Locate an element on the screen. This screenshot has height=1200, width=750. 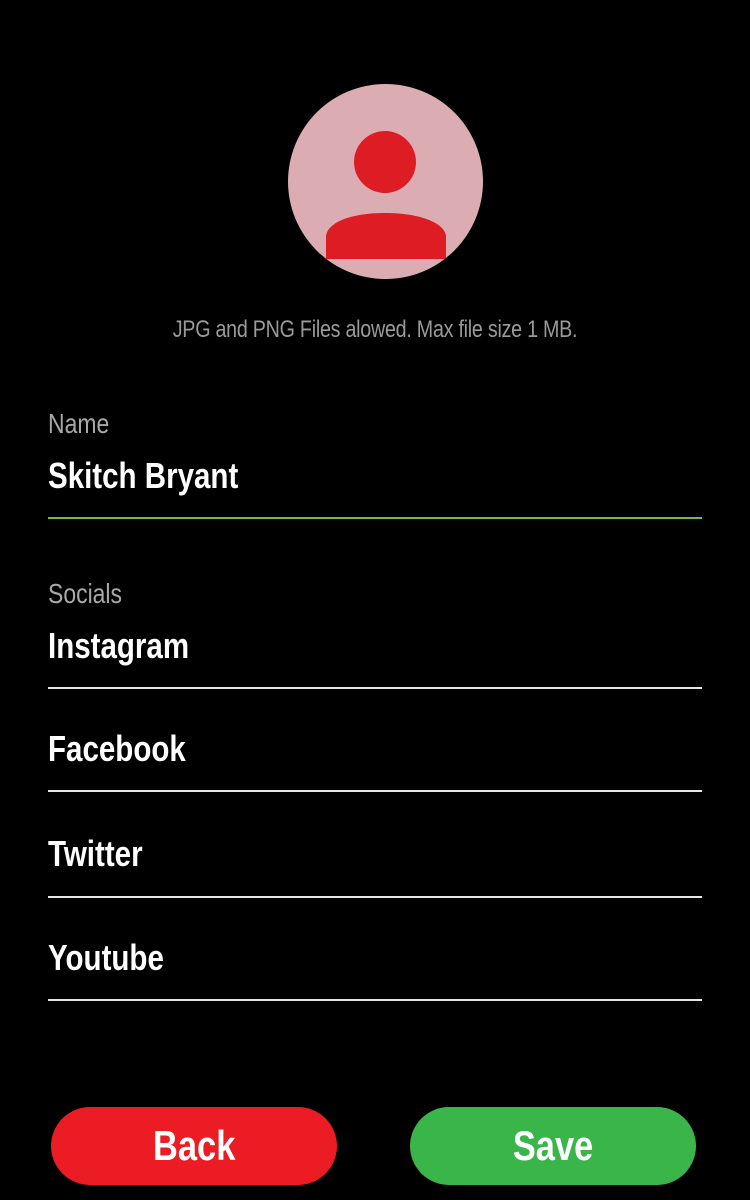
back-button-label: Back is located at coordinates (194, 1145).